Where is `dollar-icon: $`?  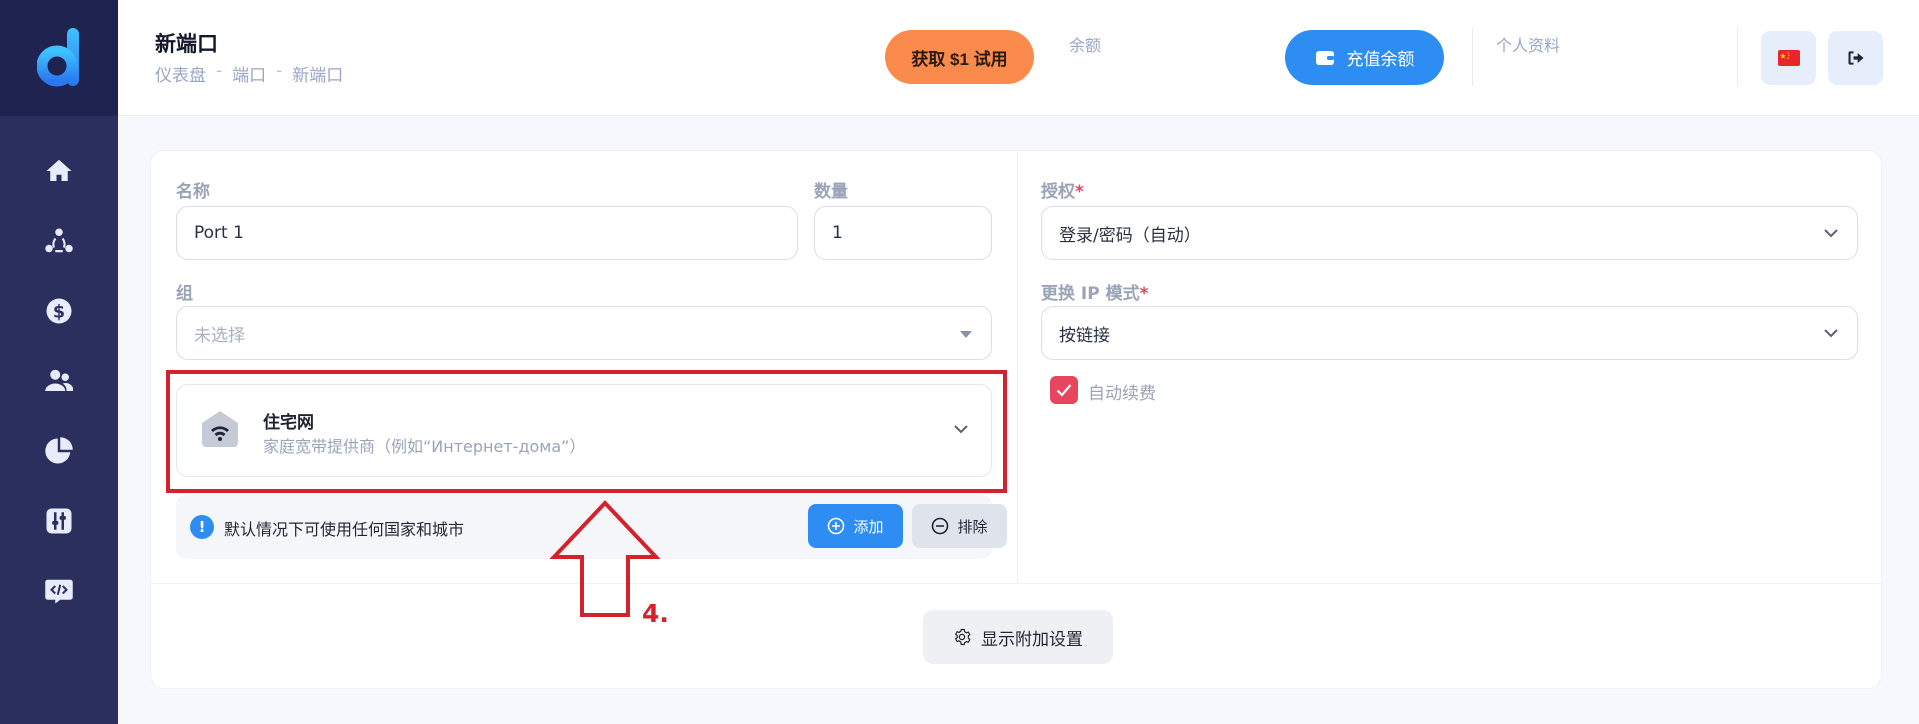 dollar-icon: $ is located at coordinates (59, 311).